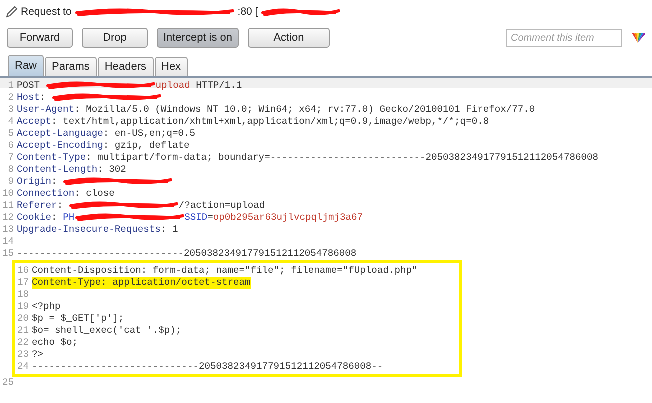 Image resolution: width=652 pixels, height=403 pixels. What do you see at coordinates (37, 206) in the screenshot?
I see `header-name: Referer` at bounding box center [37, 206].